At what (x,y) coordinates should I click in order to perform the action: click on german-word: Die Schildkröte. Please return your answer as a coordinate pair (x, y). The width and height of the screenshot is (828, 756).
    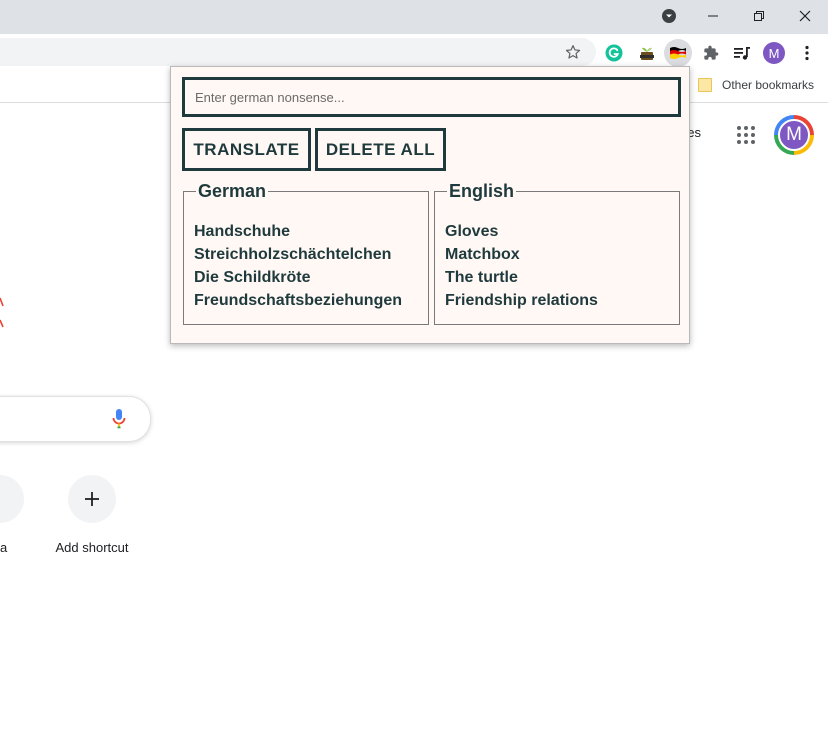
    Looking at the image, I should click on (252, 277).